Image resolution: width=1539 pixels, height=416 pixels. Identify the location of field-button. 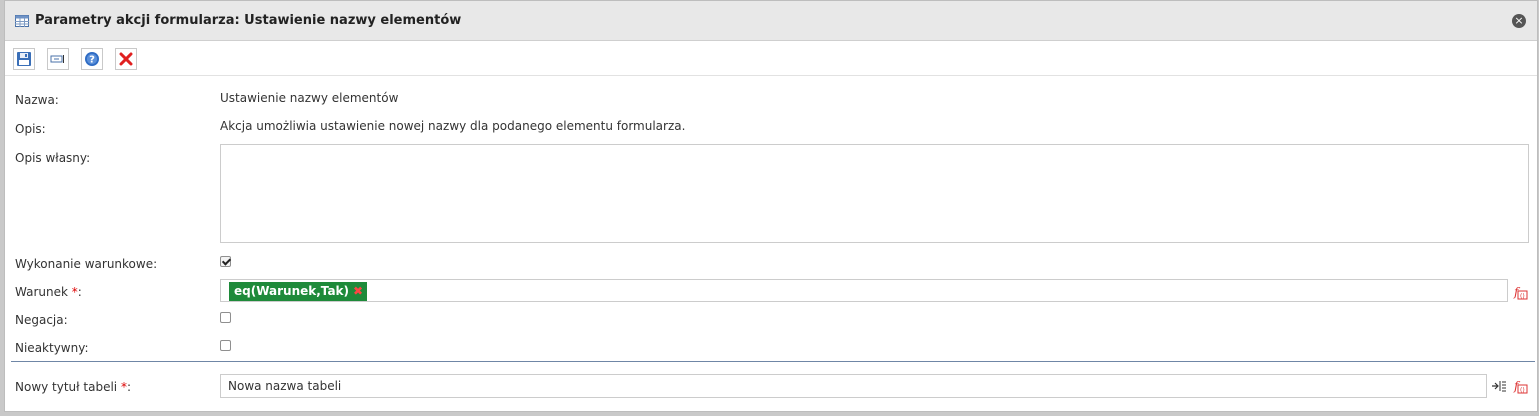
(58, 59).